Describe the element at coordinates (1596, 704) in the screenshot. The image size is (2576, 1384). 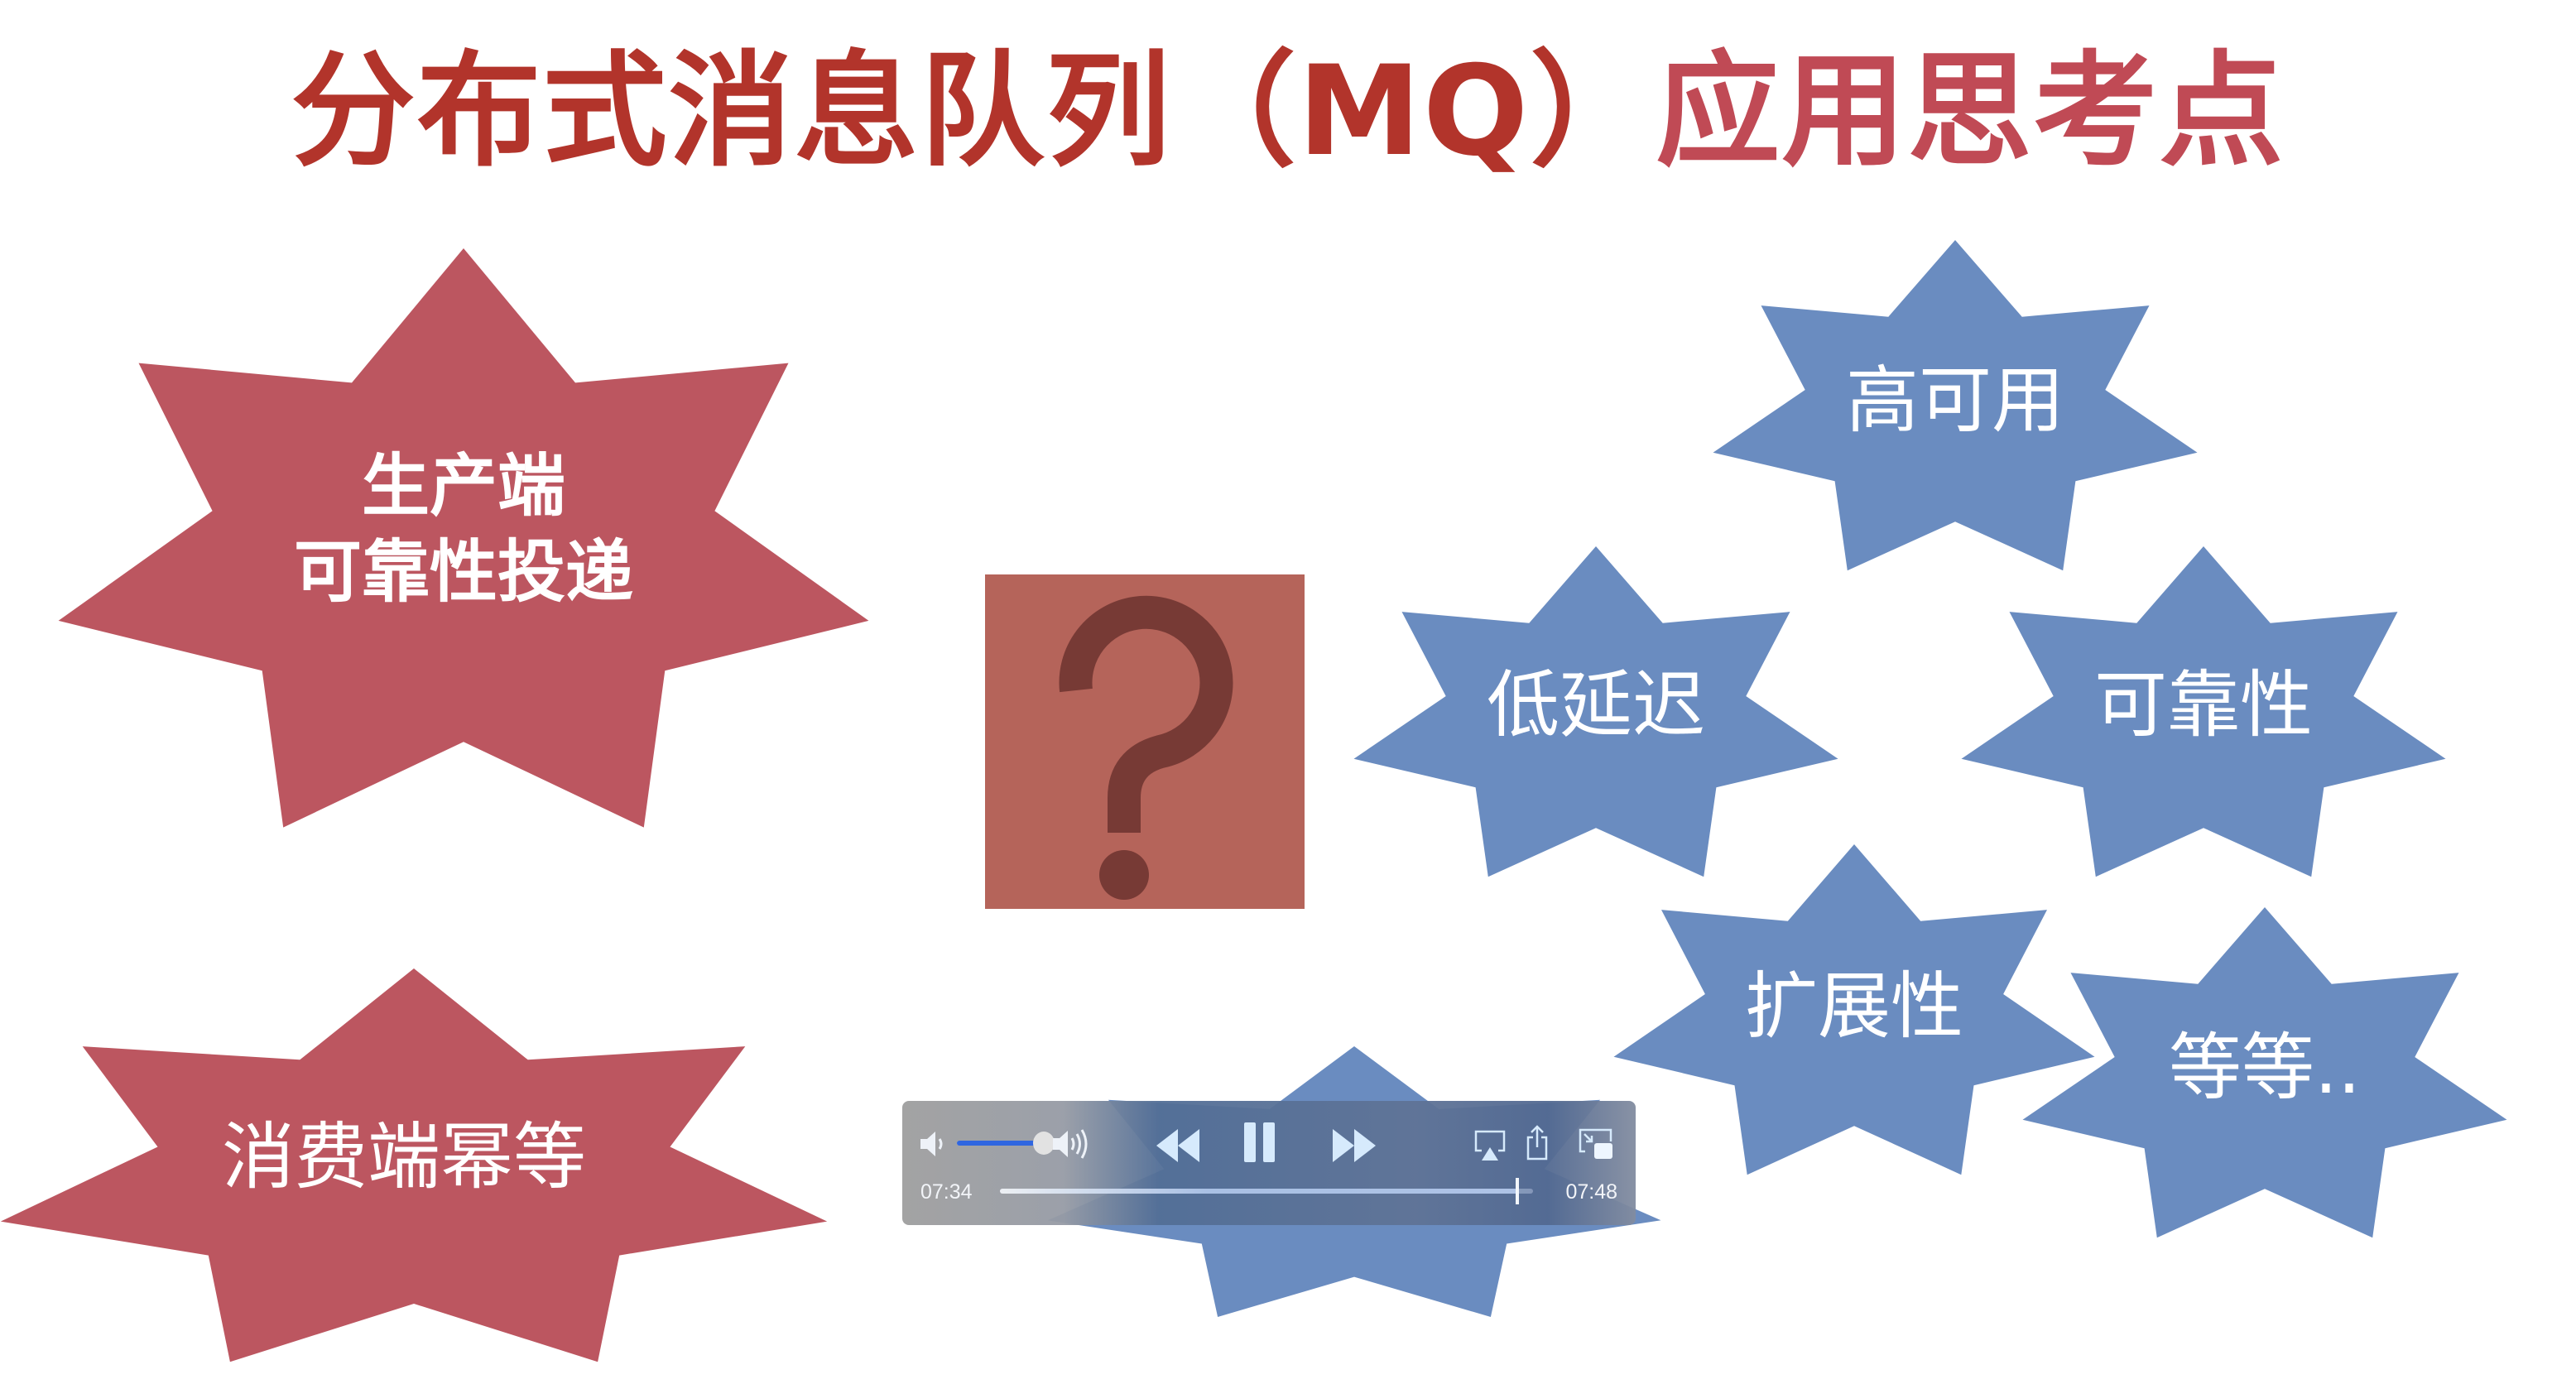
I see `low-latency-label: 低延迟` at that location.